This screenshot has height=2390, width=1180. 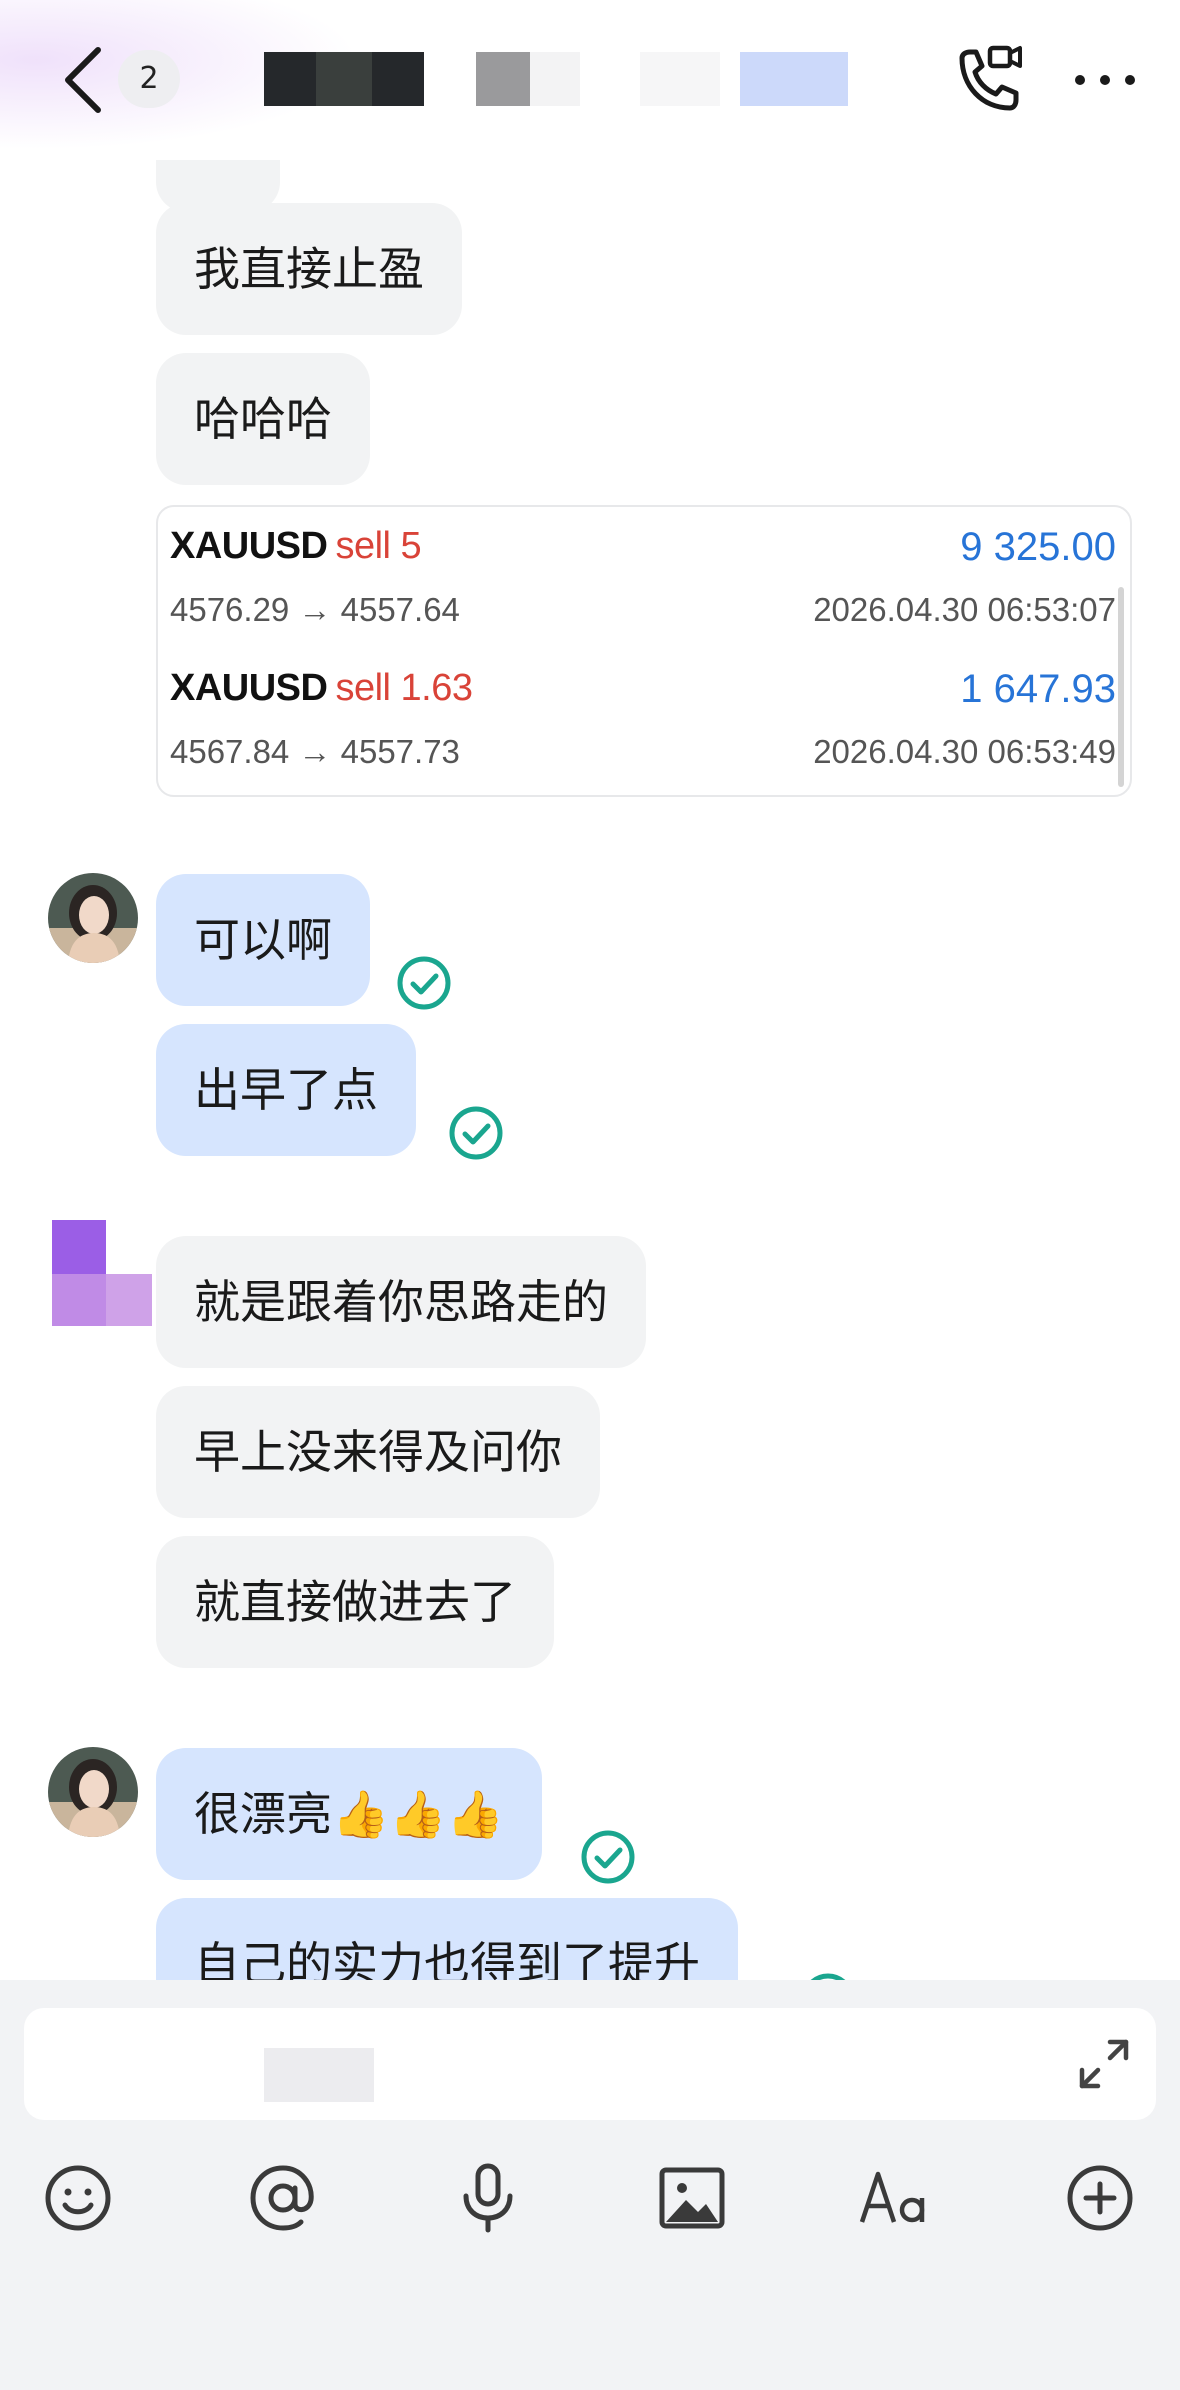 I want to click on microphone-icon, so click(x=488, y=2198).